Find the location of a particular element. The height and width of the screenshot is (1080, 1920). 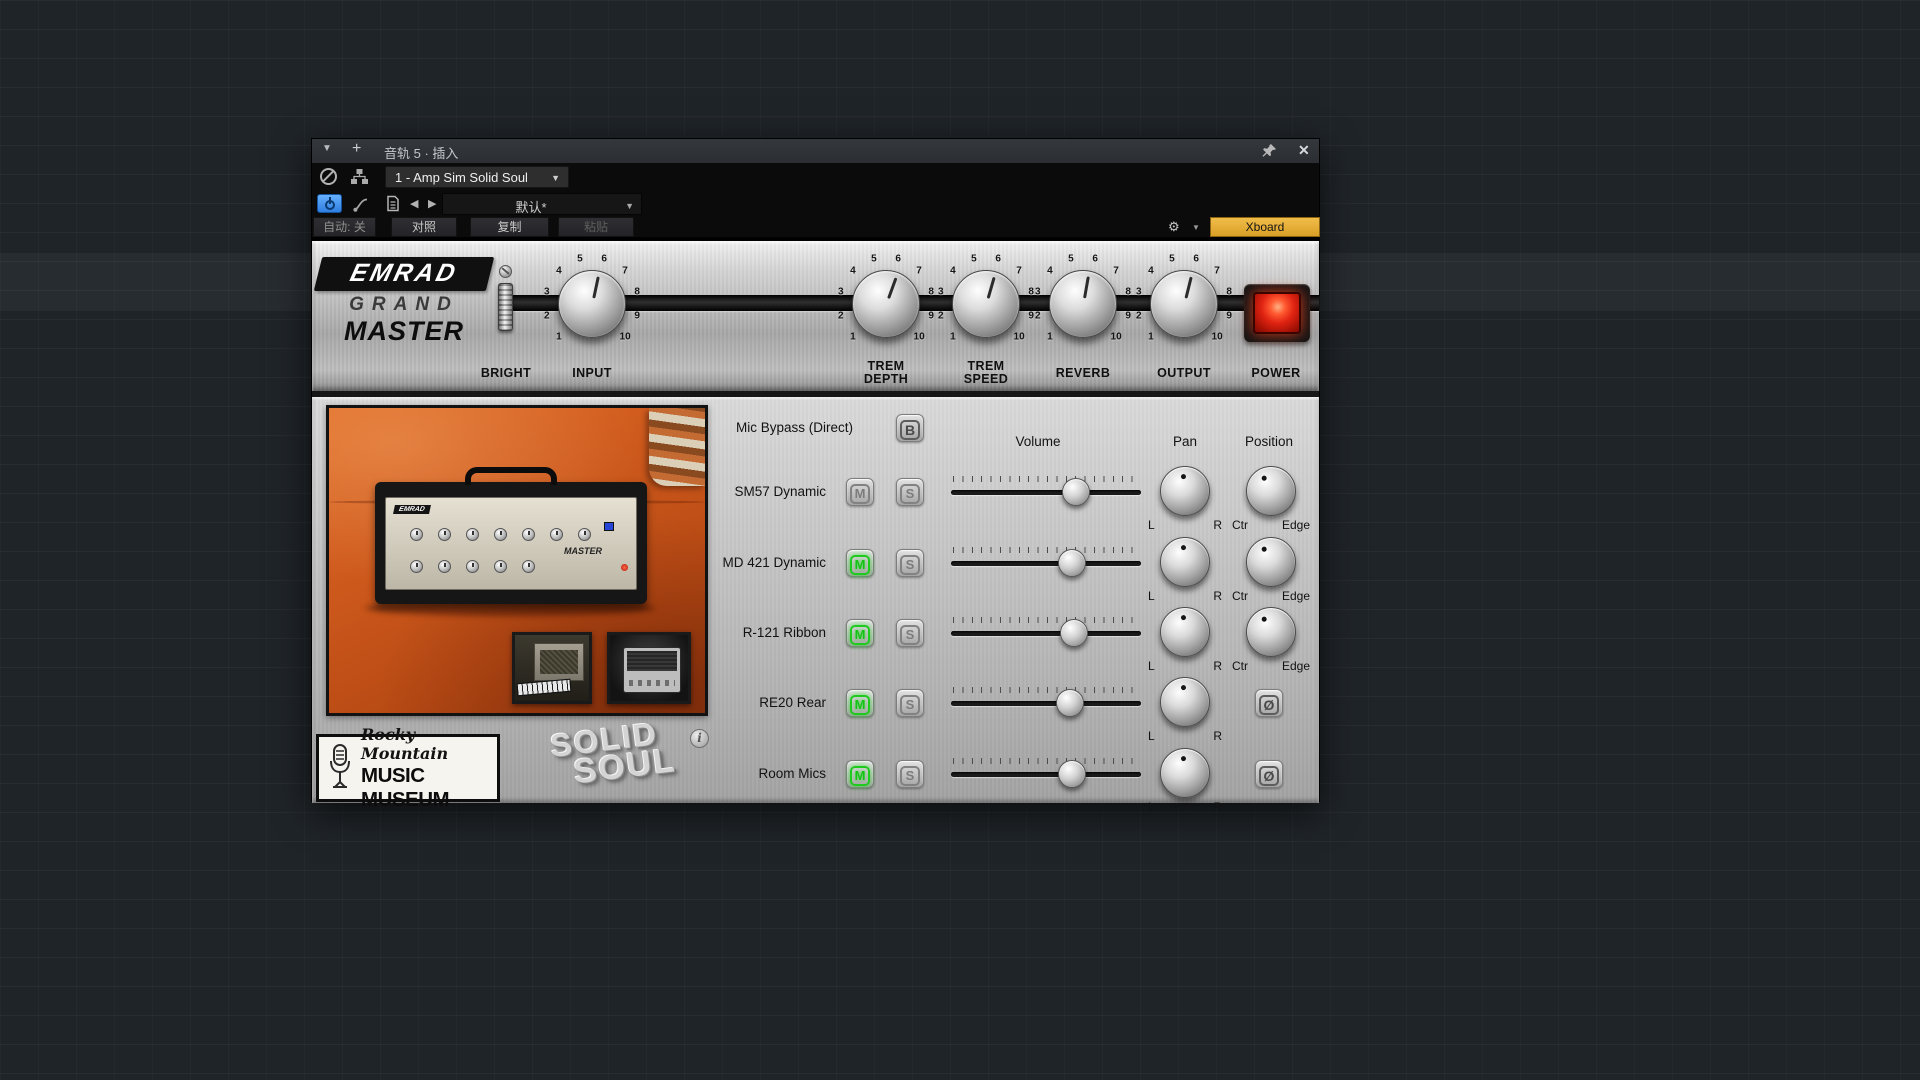

channel-name: R-121 Ribbon is located at coordinates (784, 632).